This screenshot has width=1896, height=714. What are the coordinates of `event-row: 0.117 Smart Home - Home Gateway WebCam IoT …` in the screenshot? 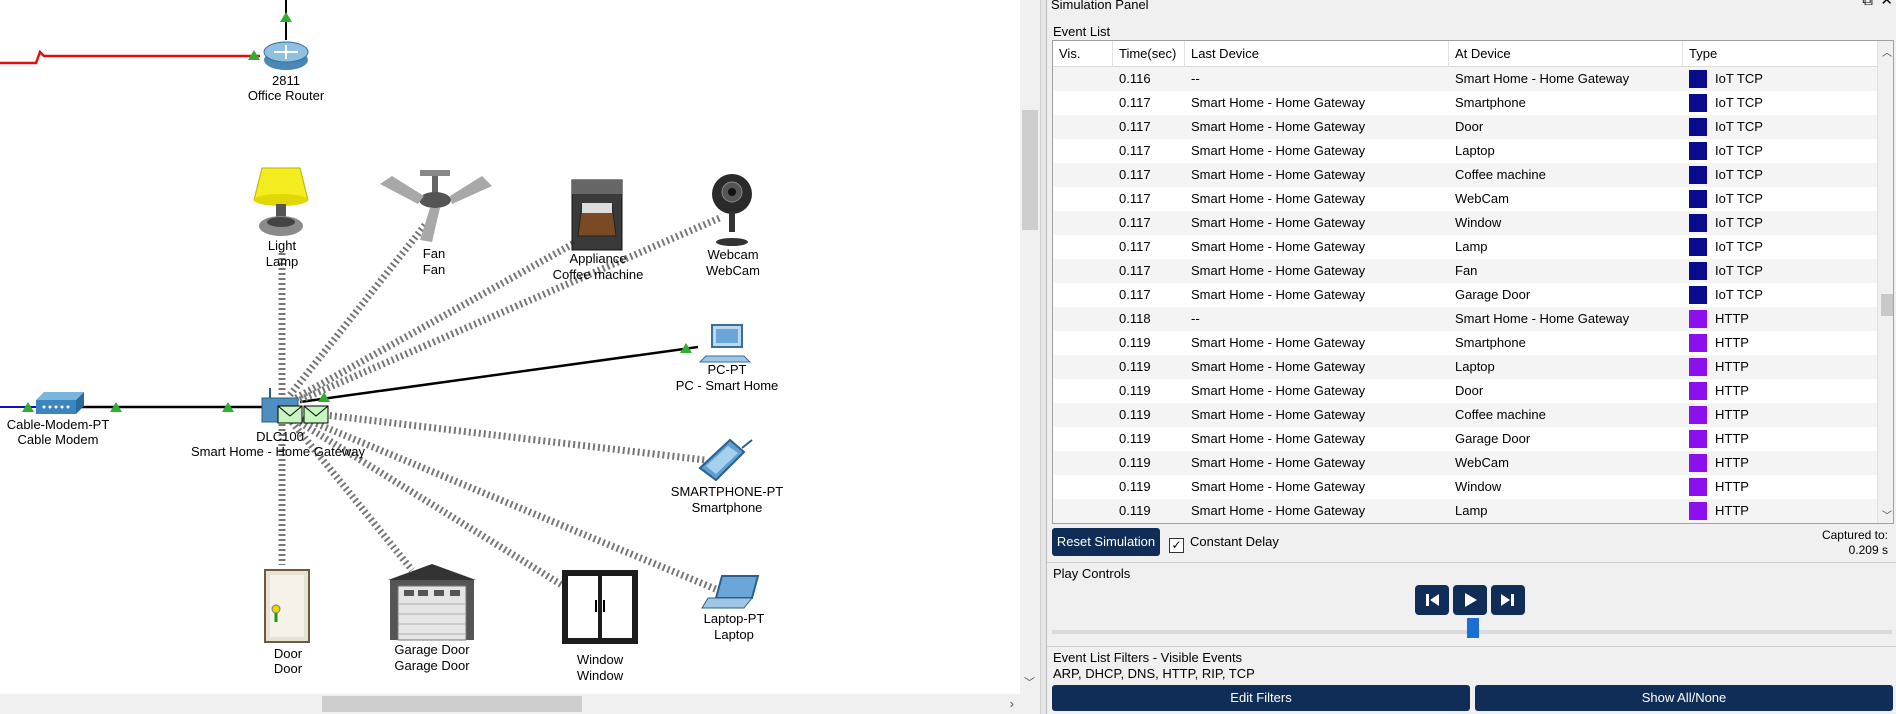 It's located at (1465, 199).